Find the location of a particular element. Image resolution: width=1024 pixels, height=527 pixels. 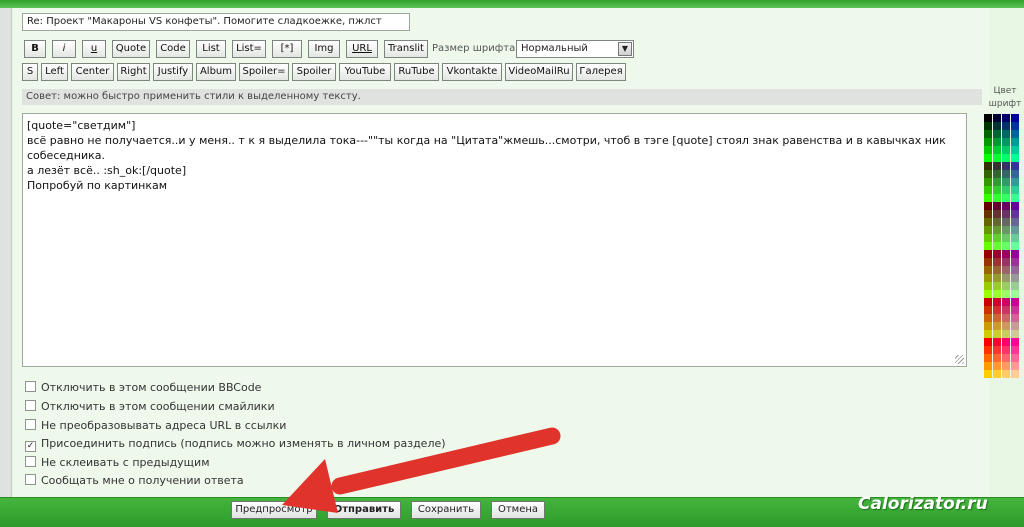

youtube-button: YouTube is located at coordinates (365, 72).